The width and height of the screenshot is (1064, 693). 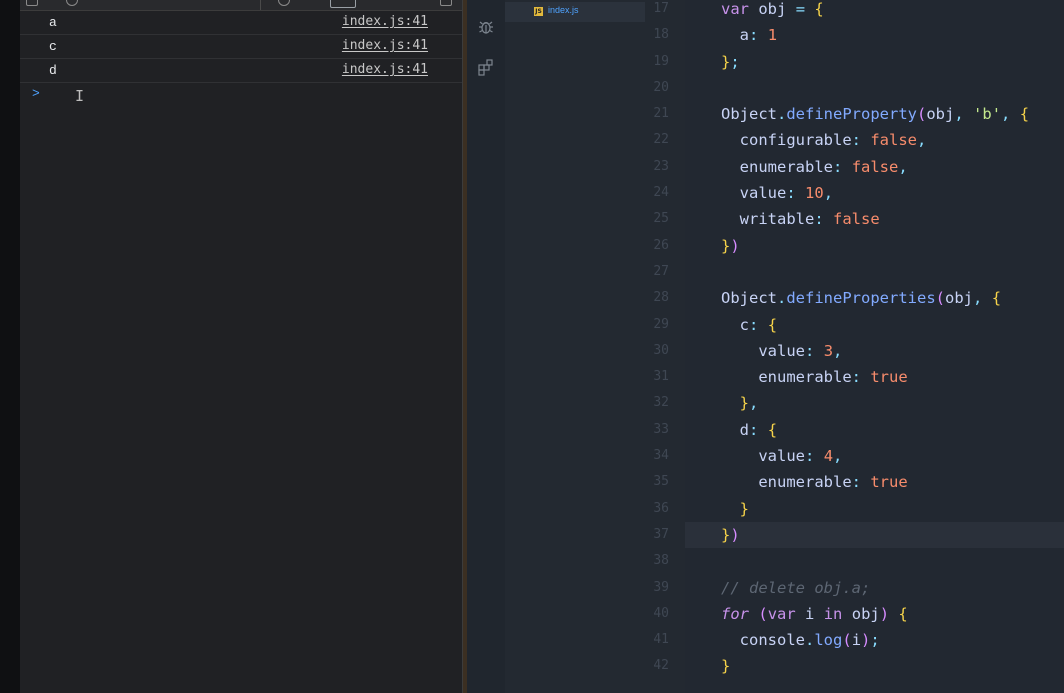 What do you see at coordinates (53, 22) in the screenshot?
I see `log-message: a` at bounding box center [53, 22].